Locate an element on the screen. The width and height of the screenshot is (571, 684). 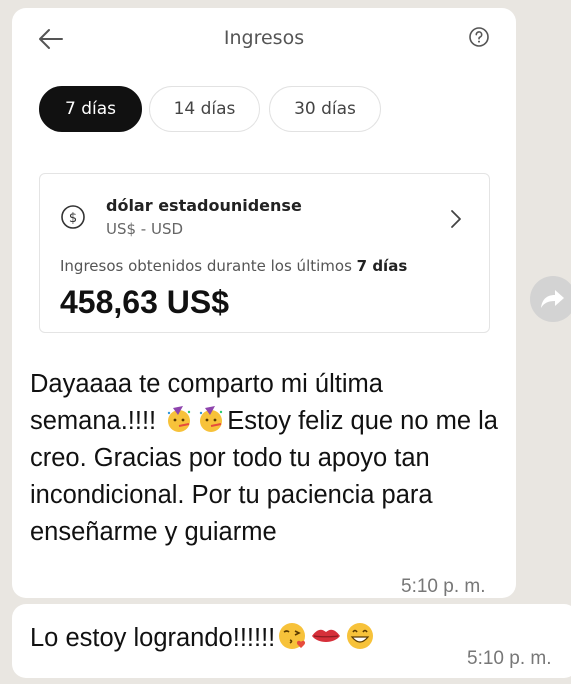
chip-7-dias: 7 días is located at coordinates (90, 109).